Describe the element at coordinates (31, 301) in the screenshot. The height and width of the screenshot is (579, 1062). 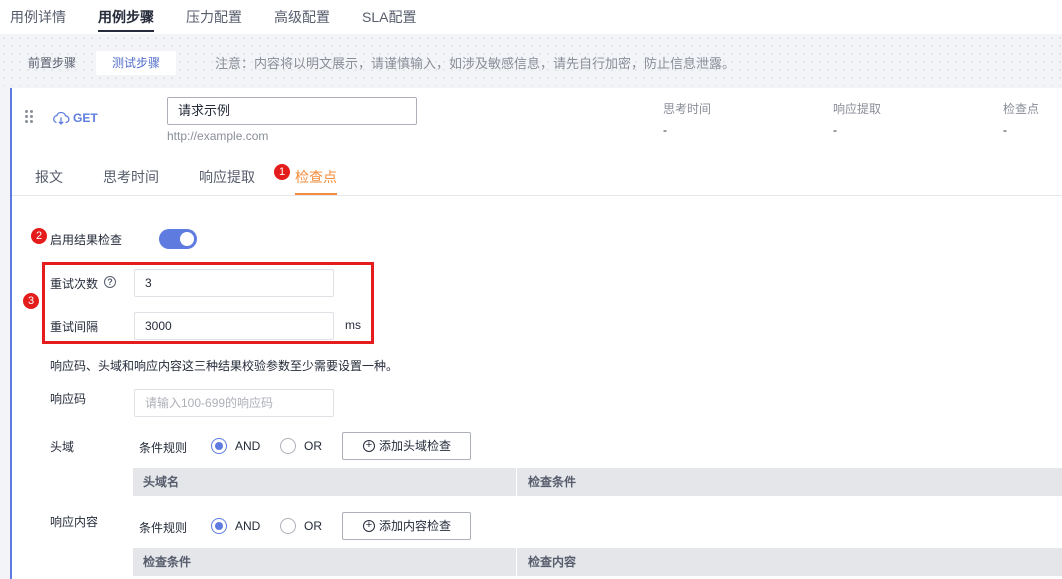
I see `marker-3: 3` at that location.